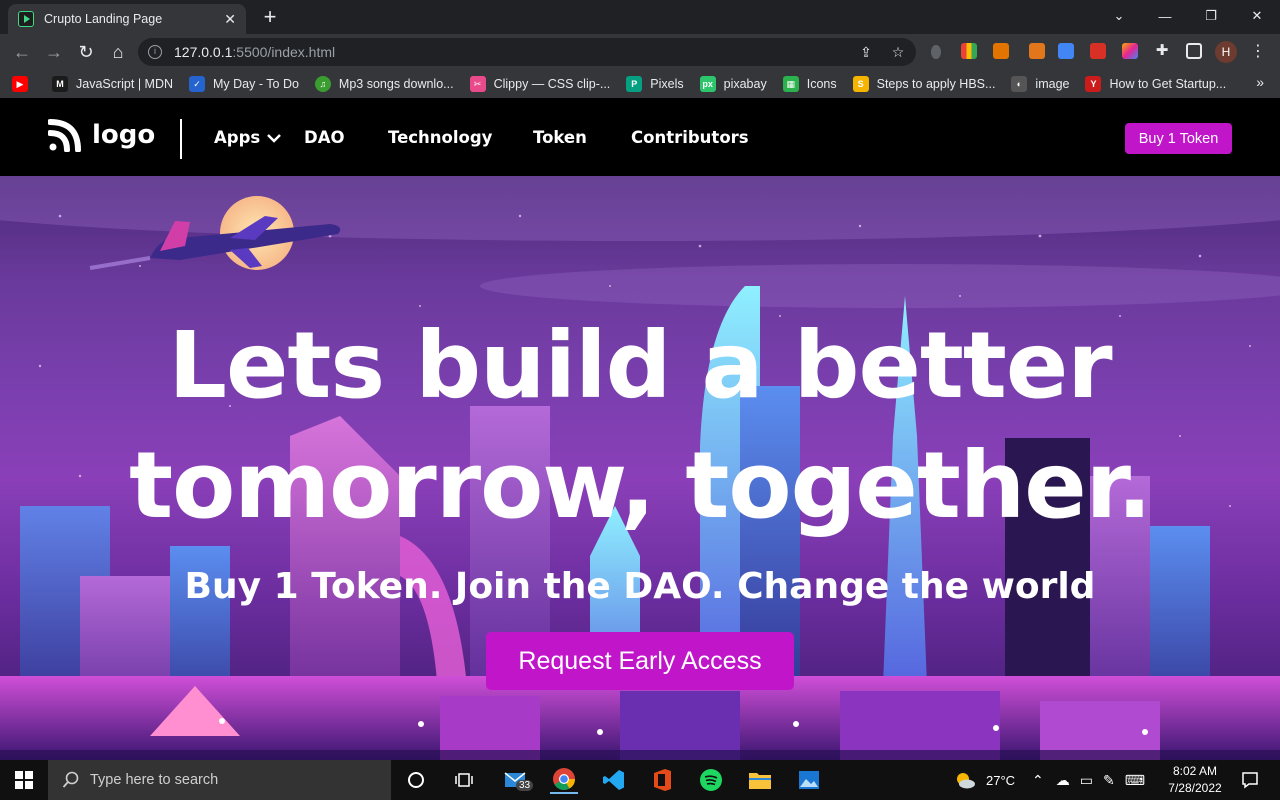 The width and height of the screenshot is (1280, 800). Describe the element at coordinates (103, 19) in the screenshot. I see `tab-title: Crupto Landing Page` at that location.